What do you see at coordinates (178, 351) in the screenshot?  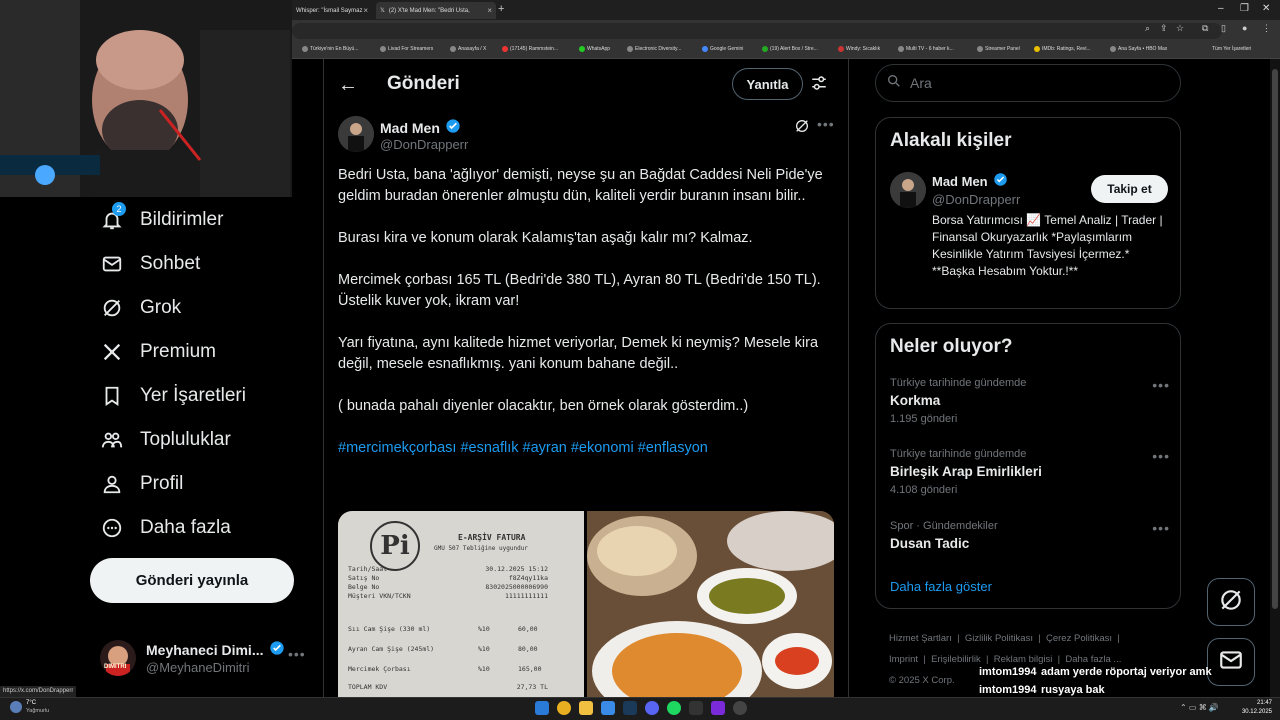 I see `nav-label: Premium` at bounding box center [178, 351].